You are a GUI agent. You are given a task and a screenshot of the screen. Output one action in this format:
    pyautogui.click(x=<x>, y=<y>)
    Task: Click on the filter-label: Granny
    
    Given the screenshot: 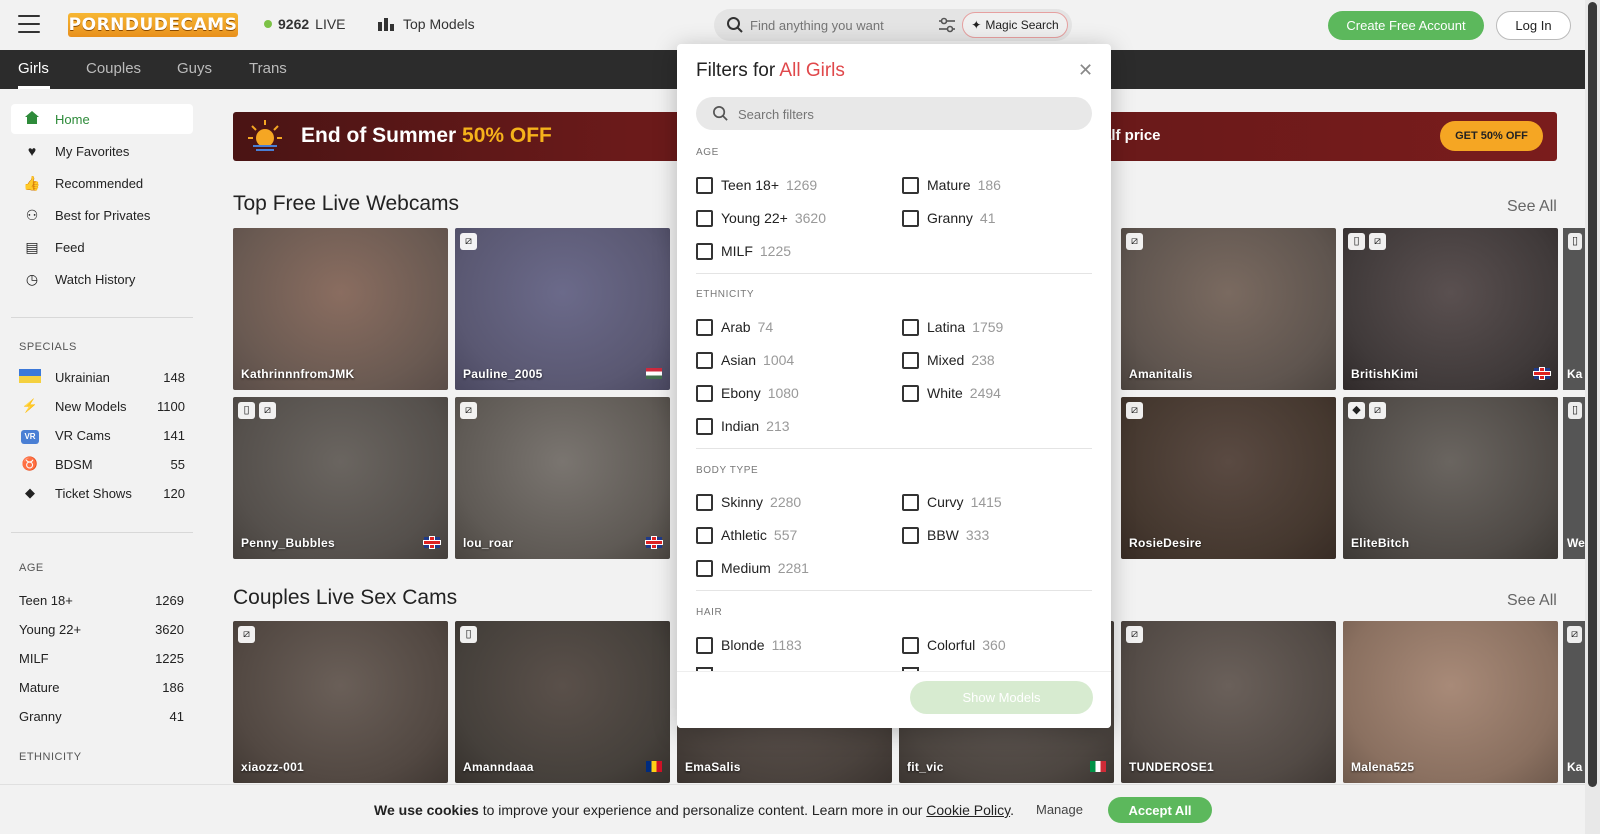 What is the action you would take?
    pyautogui.click(x=950, y=218)
    